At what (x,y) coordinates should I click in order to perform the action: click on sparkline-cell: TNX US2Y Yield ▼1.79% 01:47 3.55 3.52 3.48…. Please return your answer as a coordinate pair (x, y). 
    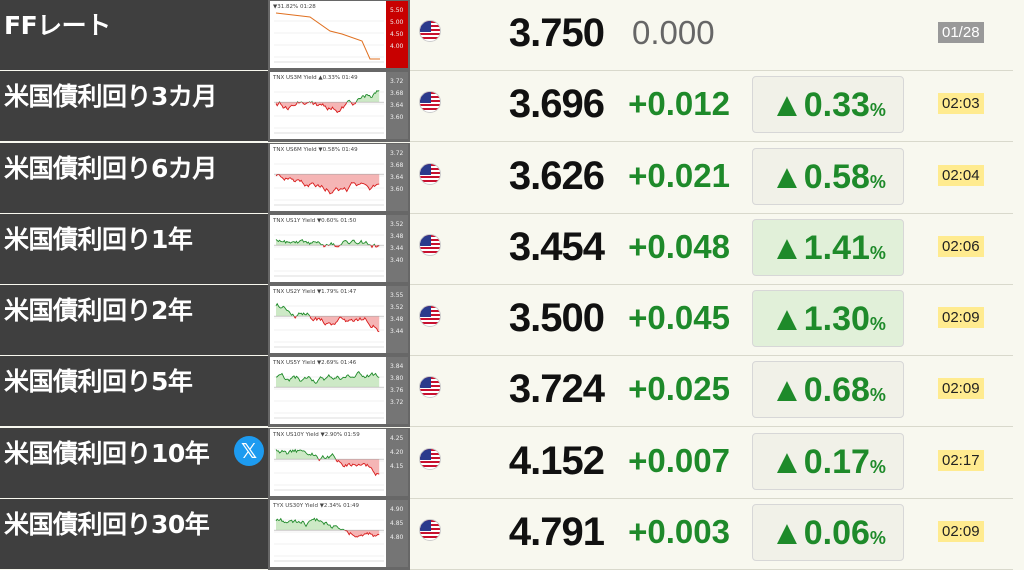
    Looking at the image, I should click on (339, 320).